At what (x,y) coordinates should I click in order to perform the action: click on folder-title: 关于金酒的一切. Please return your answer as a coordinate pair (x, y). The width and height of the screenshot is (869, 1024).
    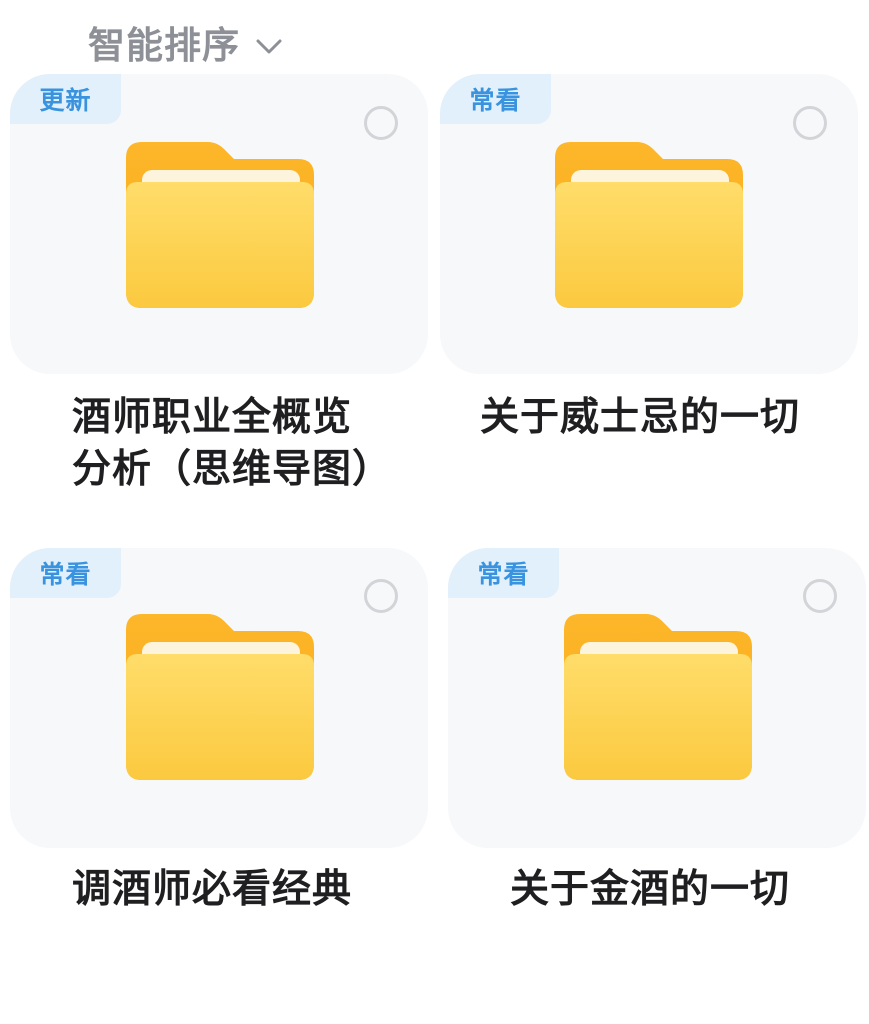
    Looking at the image, I should click on (680, 890).